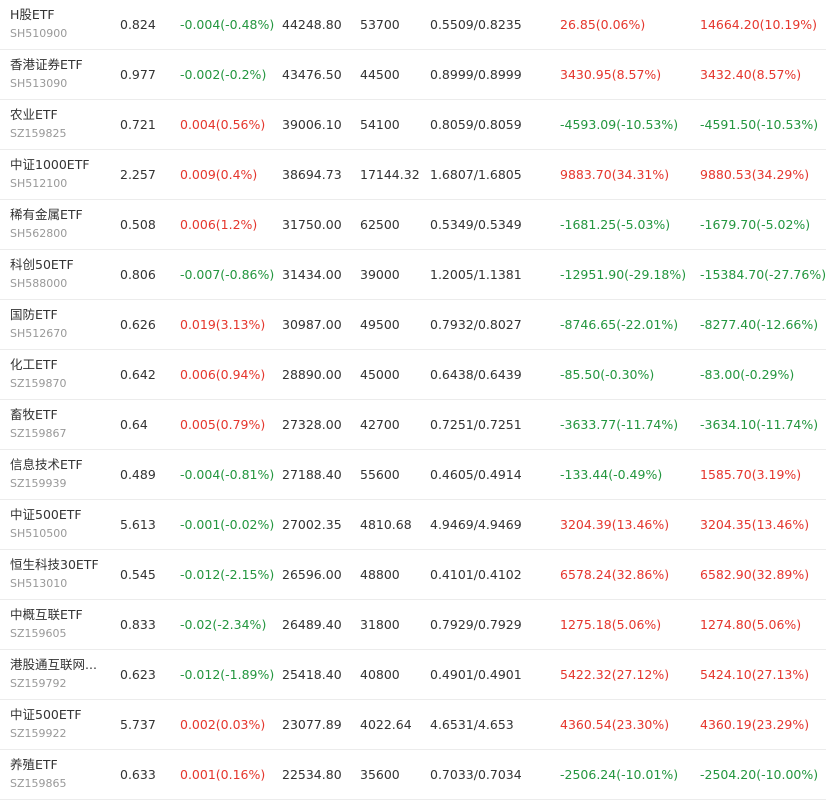 The width and height of the screenshot is (826, 800). I want to click on etf-name: 化工ETF, so click(34, 365).